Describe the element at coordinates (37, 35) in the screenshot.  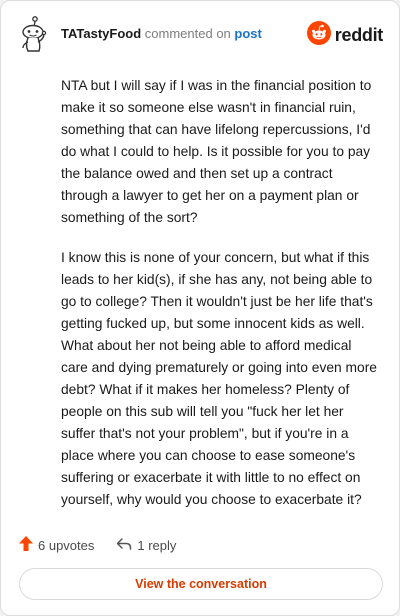
I see `snoo-avatar-icon` at that location.